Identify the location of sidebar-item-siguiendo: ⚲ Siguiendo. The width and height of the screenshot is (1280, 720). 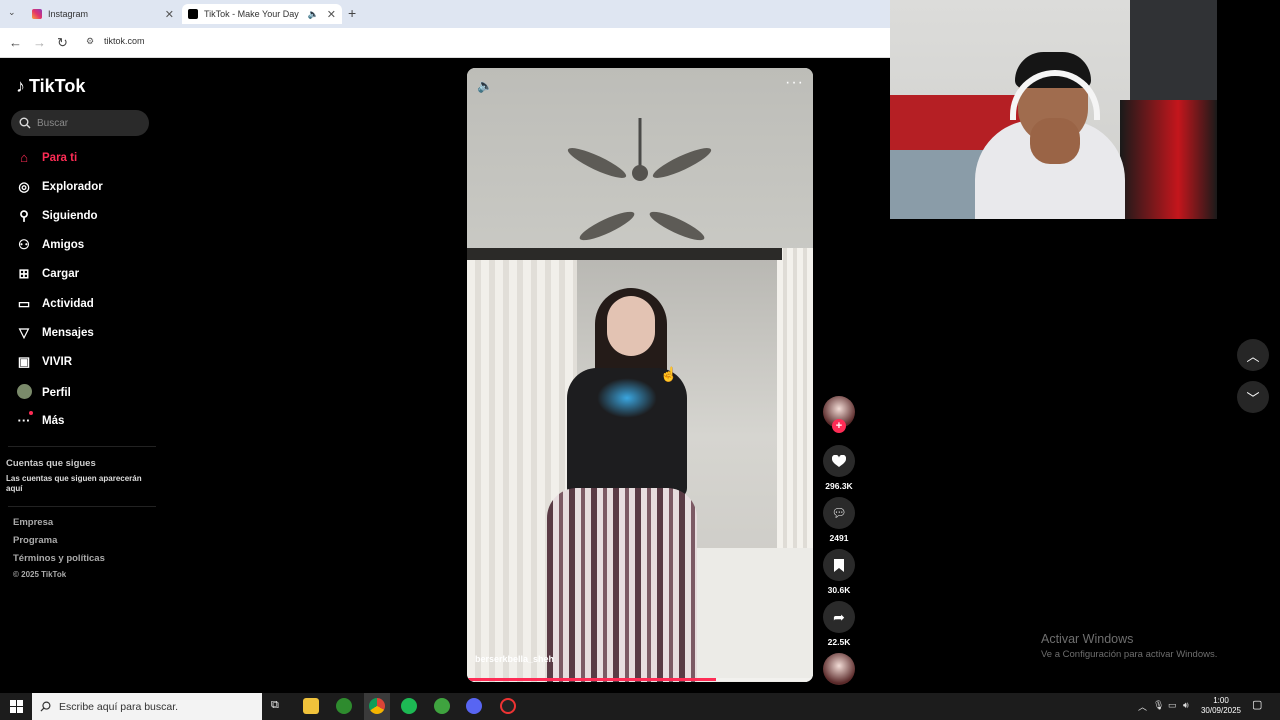
(56, 216).